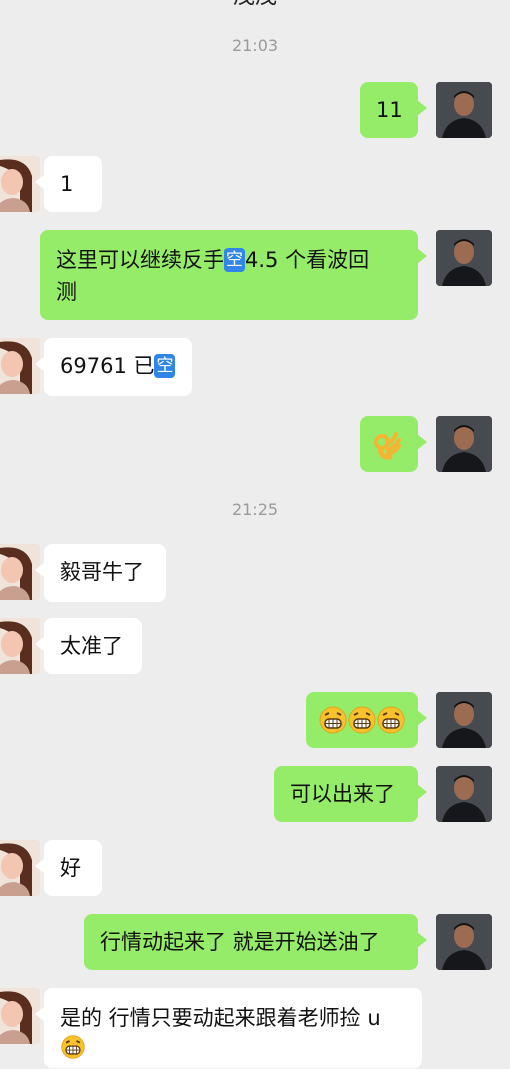 The image size is (510, 1069). I want to click on message-bubble-contact: 毅哥牛了, so click(100, 573).